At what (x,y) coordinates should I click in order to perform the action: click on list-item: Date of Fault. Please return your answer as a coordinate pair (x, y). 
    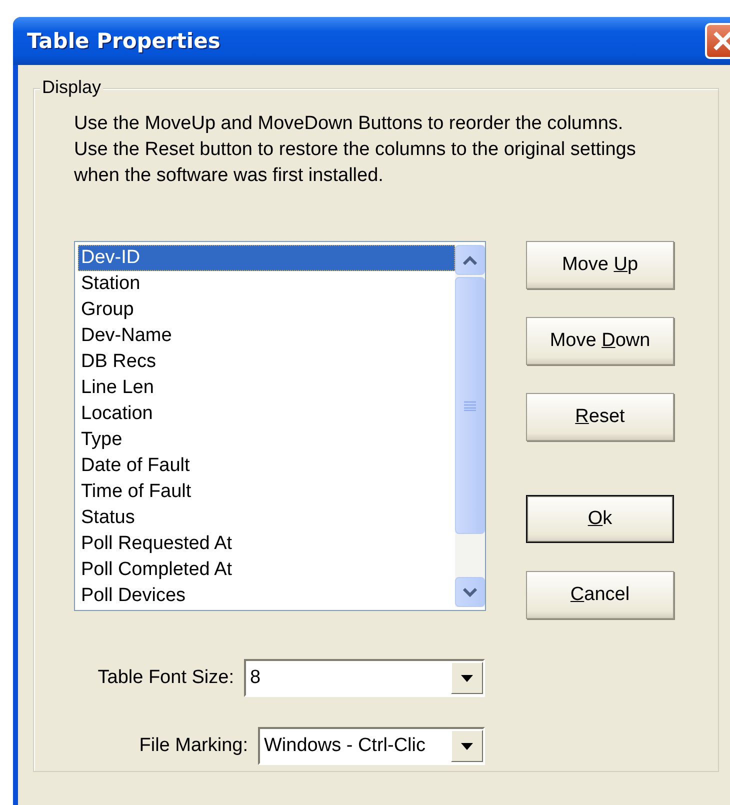
    Looking at the image, I should click on (266, 466).